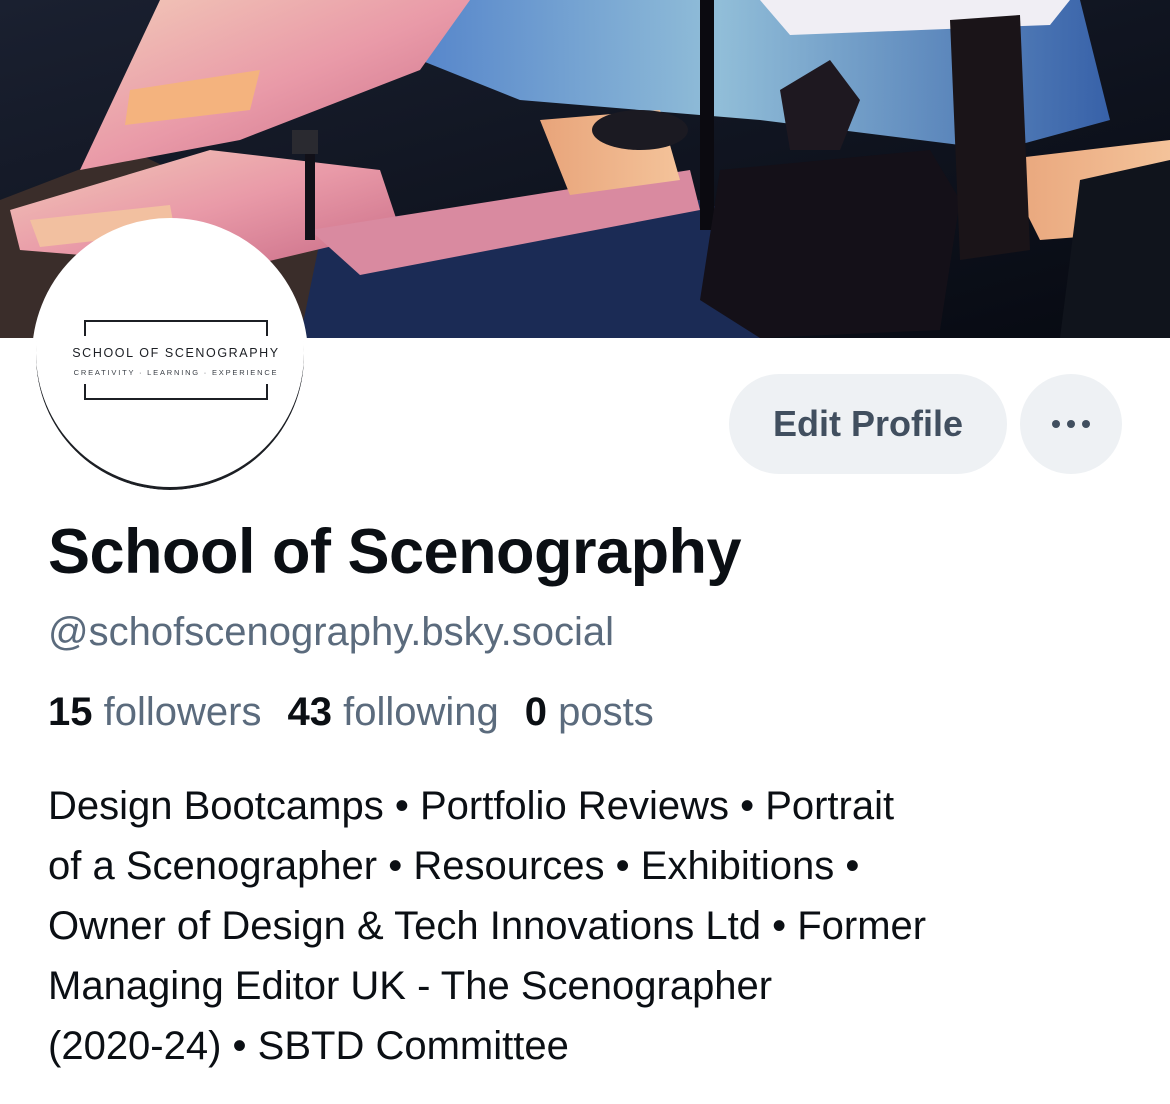 The image size is (1170, 1104). I want to click on profile-handle: @schofscenography.bsky.social, so click(331, 632).